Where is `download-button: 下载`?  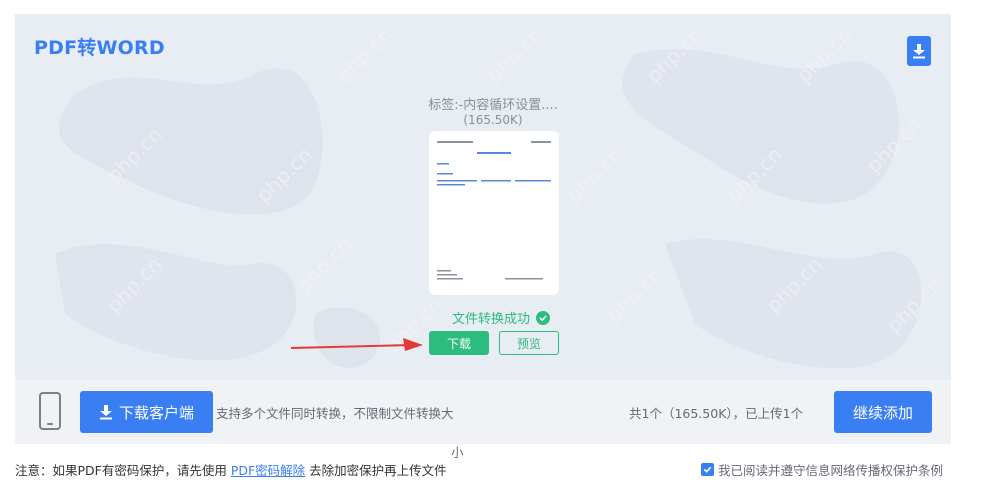
download-button: 下载 is located at coordinates (459, 343).